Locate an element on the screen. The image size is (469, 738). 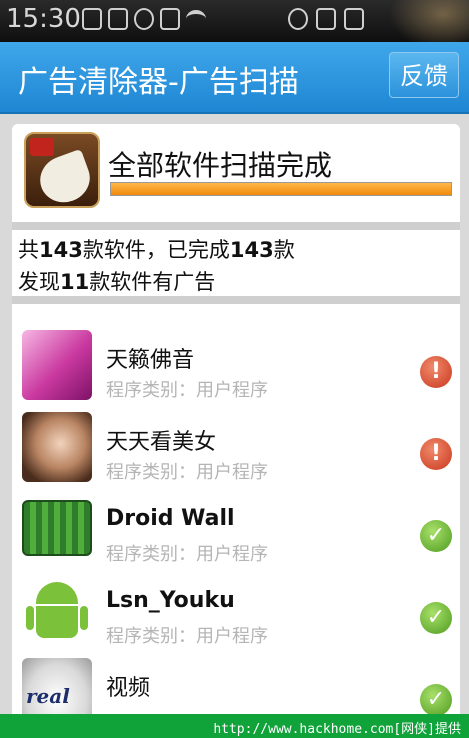
summary-line-ads: 发现11款软件有广告 is located at coordinates (116, 281).